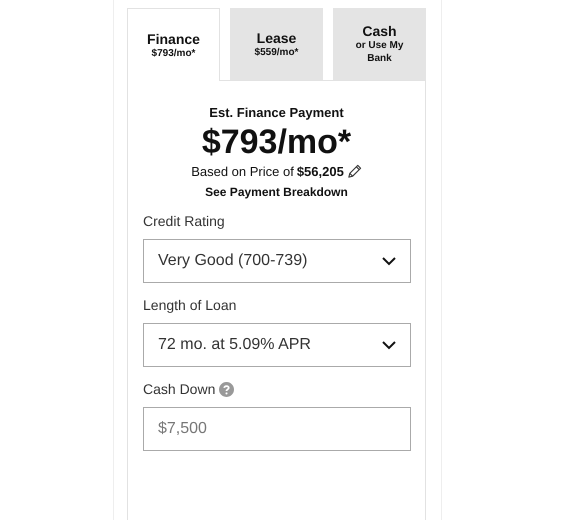 This screenshot has height=520, width=566. I want to click on payment-heading: Est. Finance Payment, so click(276, 112).